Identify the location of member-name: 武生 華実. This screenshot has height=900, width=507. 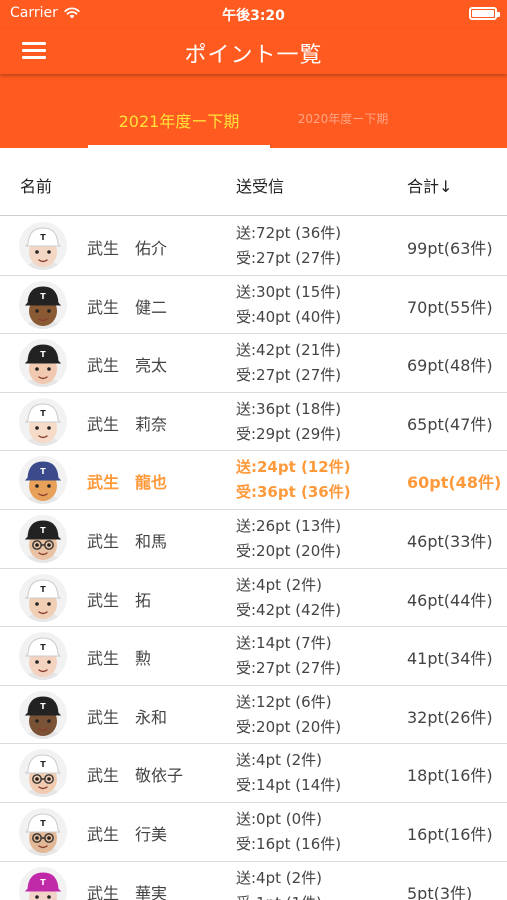
(127, 891).